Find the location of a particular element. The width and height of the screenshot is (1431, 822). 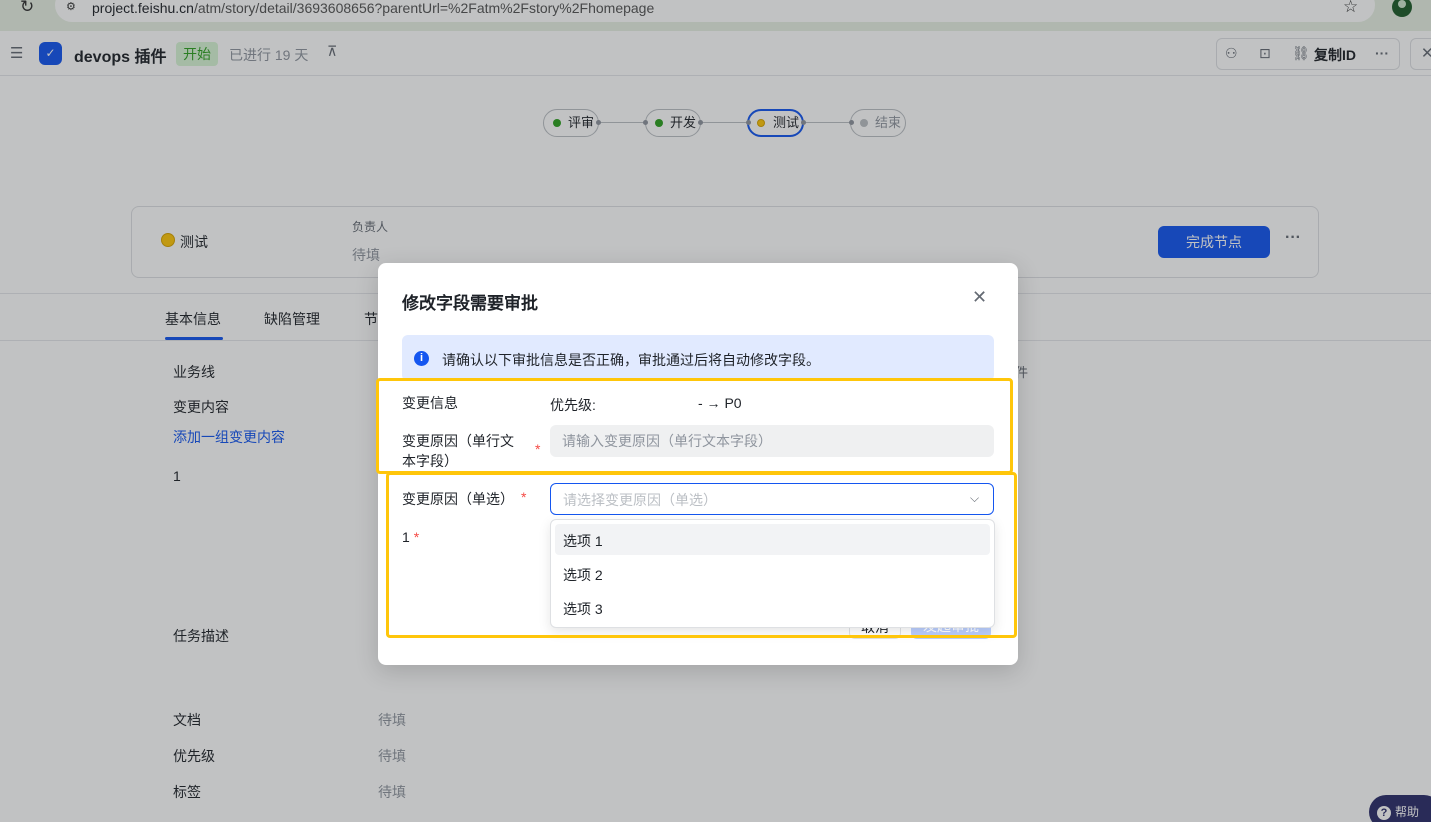

close-icon: ✕ is located at coordinates (979, 297).